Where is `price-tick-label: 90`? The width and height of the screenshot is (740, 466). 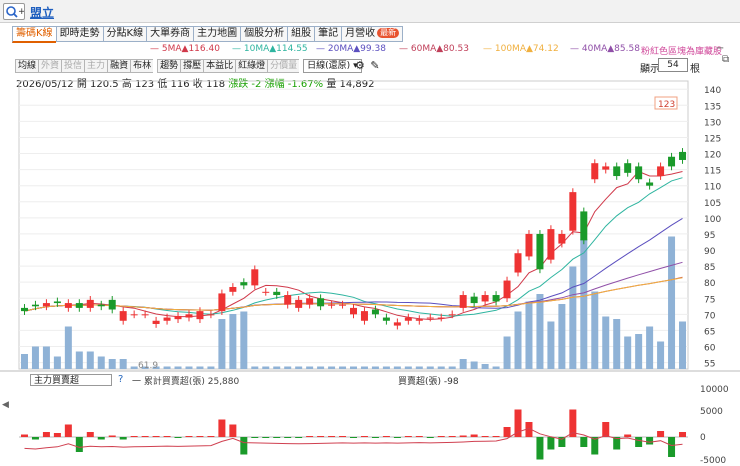 price-tick-label: 90 is located at coordinates (710, 252).